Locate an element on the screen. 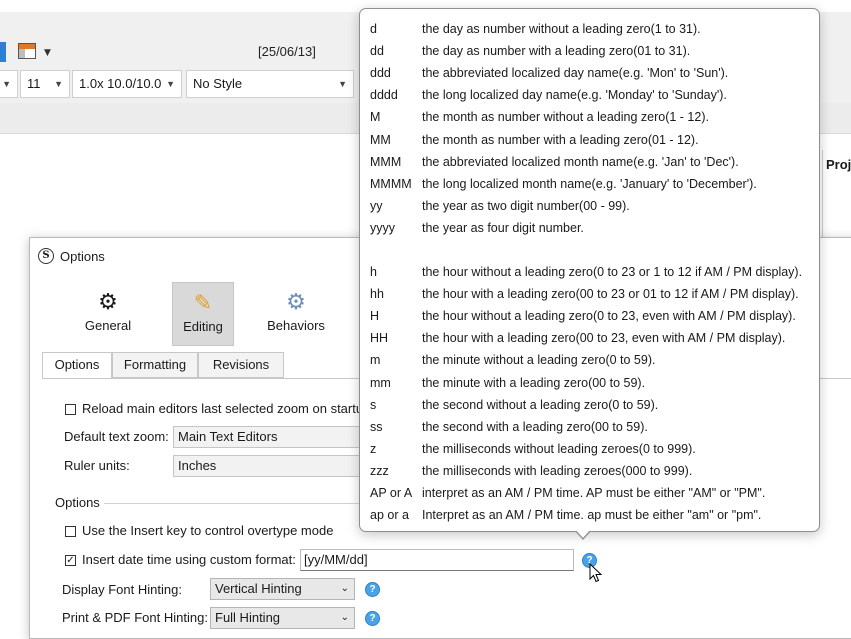 The width and height of the screenshot is (851, 639). ruler-units-select: Inches is located at coordinates (268, 466).